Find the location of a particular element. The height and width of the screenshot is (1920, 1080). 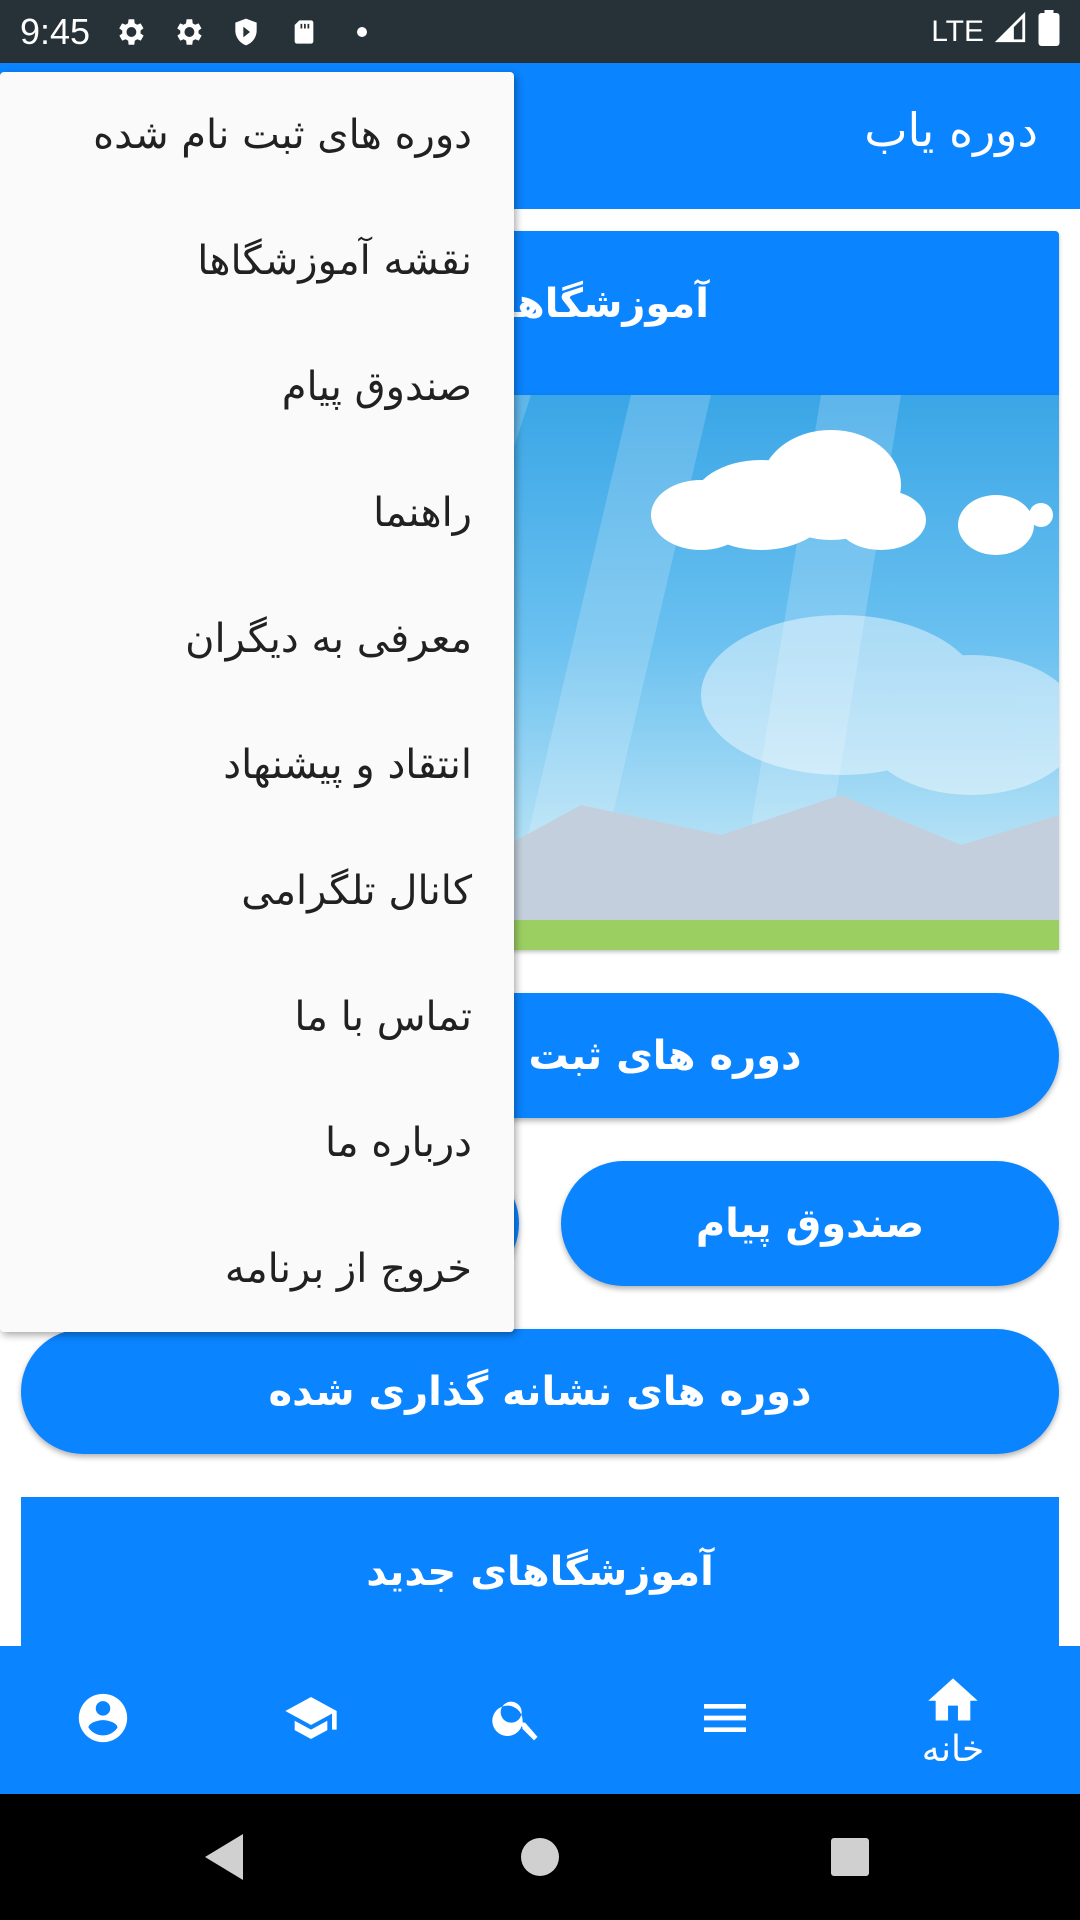

school-icon is located at coordinates (311, 1720).